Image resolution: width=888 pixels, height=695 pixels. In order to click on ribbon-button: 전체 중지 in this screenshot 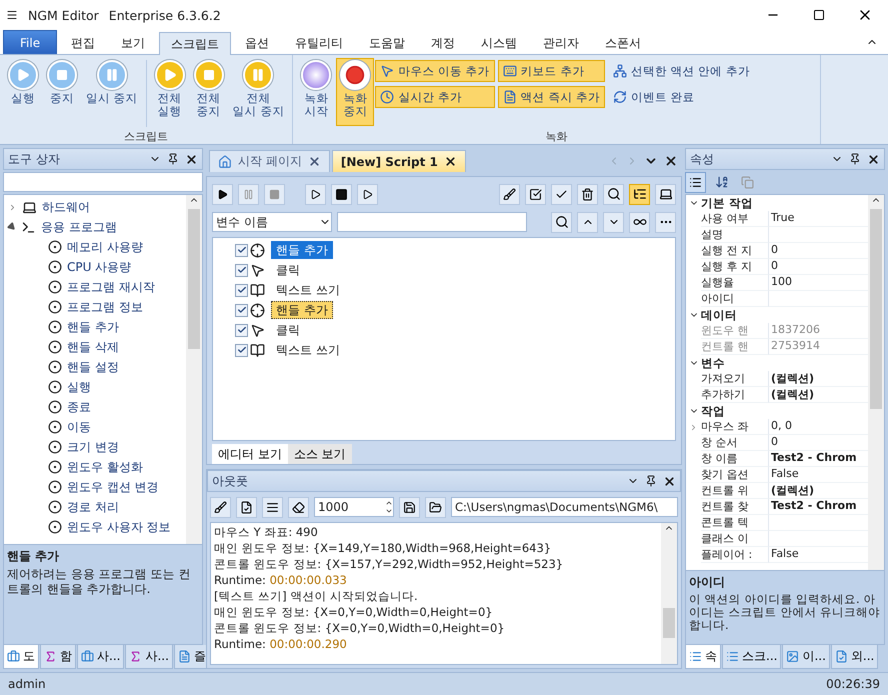, I will do `click(209, 92)`.